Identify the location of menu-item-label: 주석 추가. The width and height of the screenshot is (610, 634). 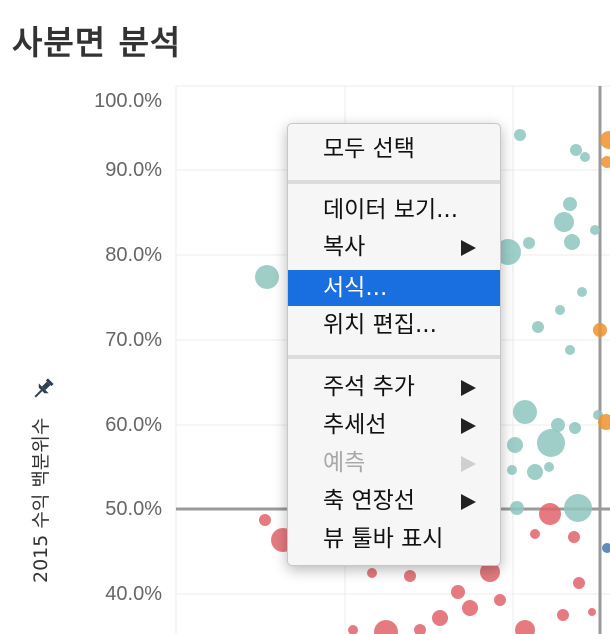
(369, 387).